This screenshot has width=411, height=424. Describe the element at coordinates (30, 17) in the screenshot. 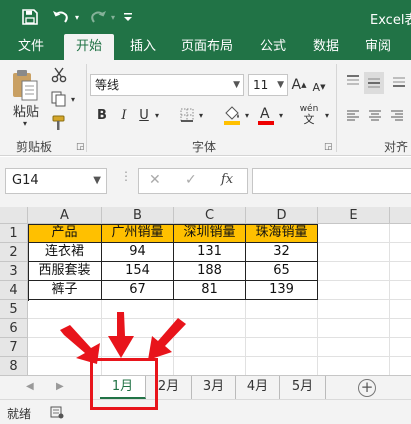

I see `save-icon` at that location.